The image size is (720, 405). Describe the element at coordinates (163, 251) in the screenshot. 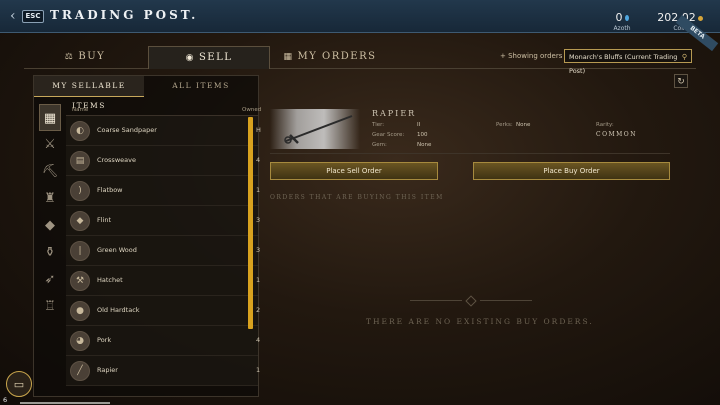

I see `list-item: ❘ Green Wood 3` at that location.